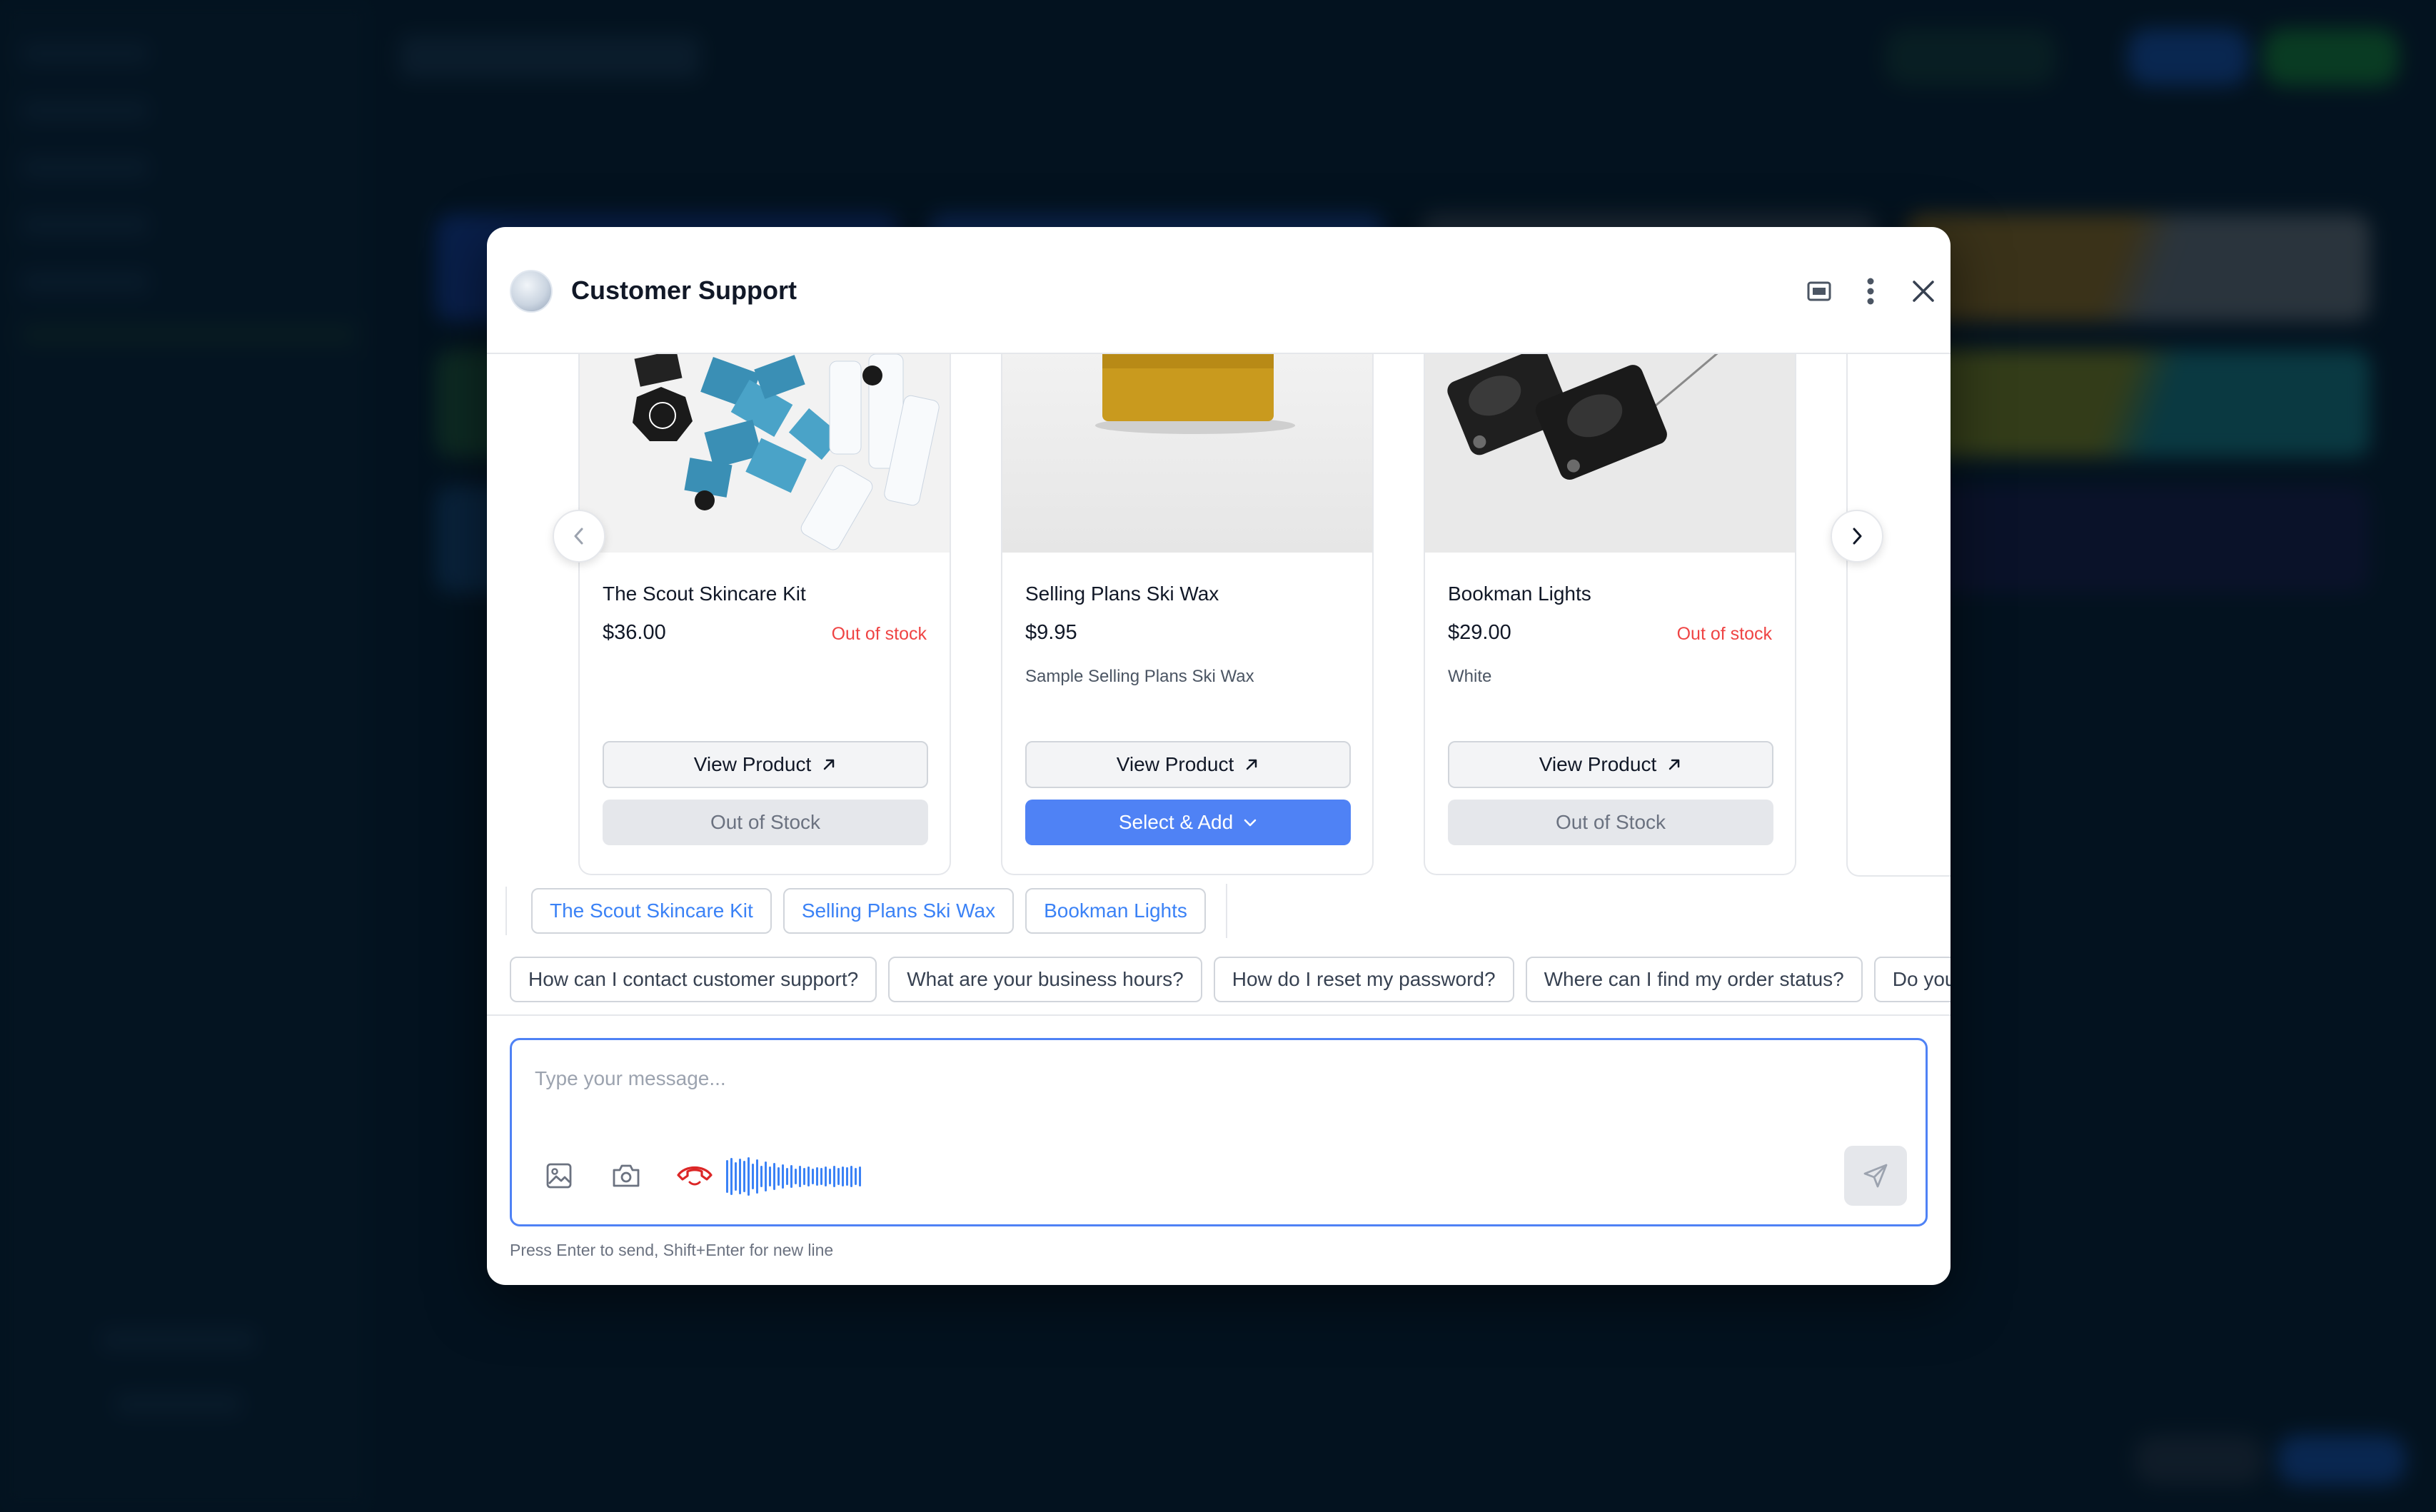  What do you see at coordinates (531, 291) in the screenshot?
I see `avatar` at bounding box center [531, 291].